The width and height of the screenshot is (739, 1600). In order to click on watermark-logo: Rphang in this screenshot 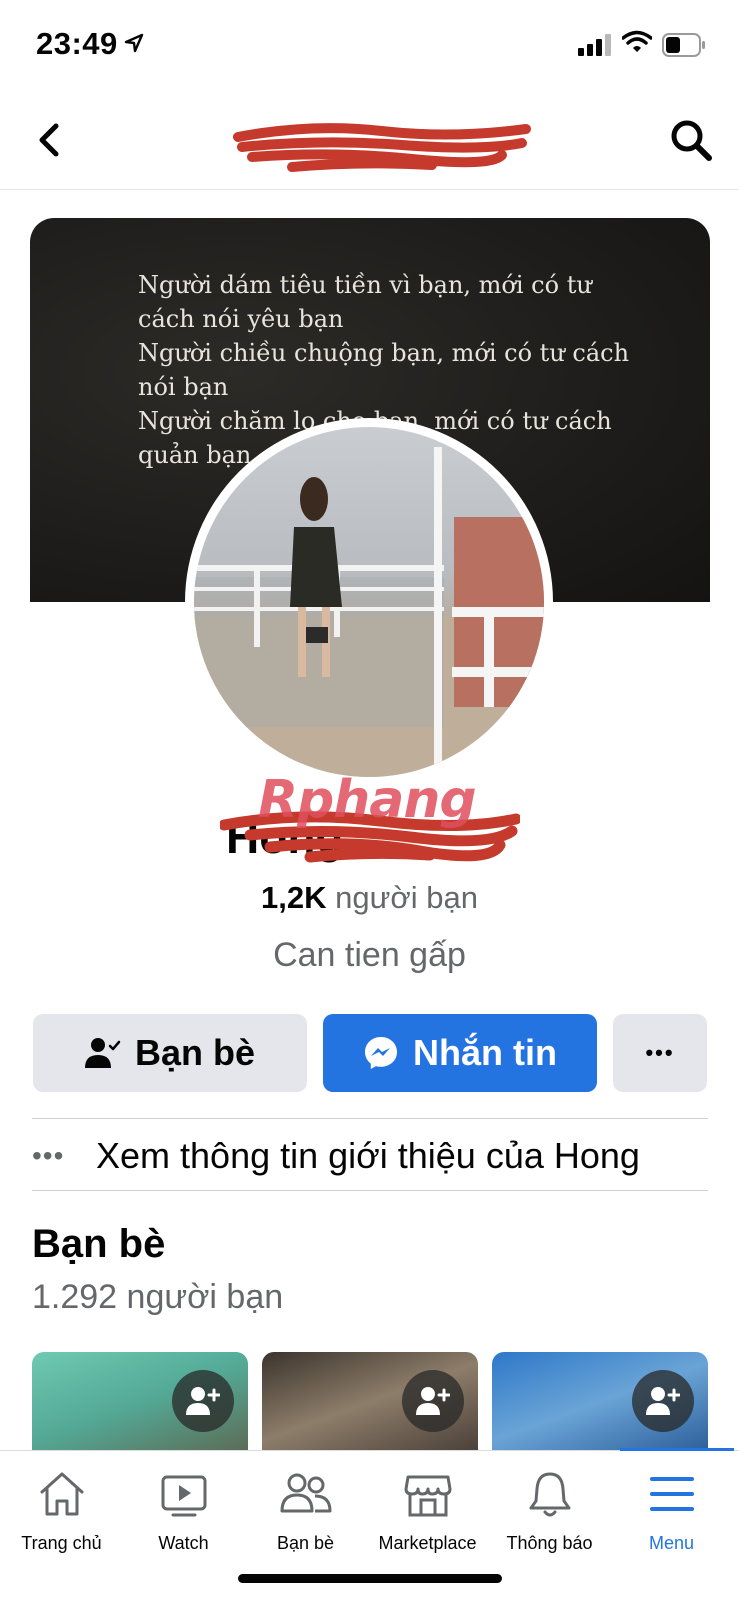, I will do `click(367, 800)`.